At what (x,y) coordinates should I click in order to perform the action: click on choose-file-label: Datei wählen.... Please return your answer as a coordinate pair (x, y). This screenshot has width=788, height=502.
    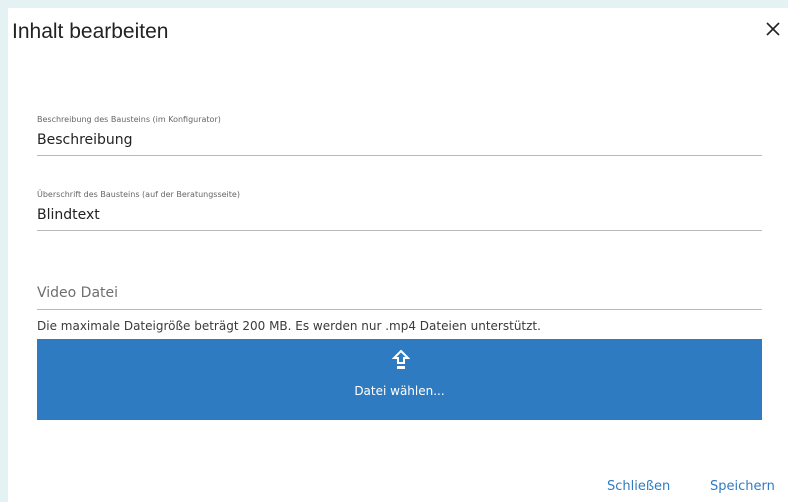
    Looking at the image, I should click on (399, 391).